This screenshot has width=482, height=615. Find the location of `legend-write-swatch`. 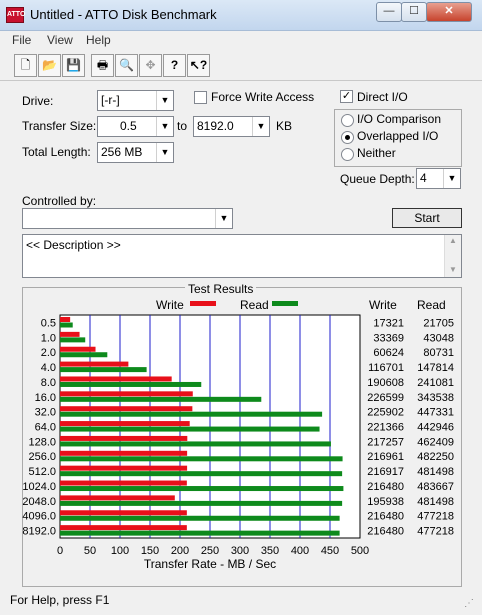

legend-write-swatch is located at coordinates (203, 303).